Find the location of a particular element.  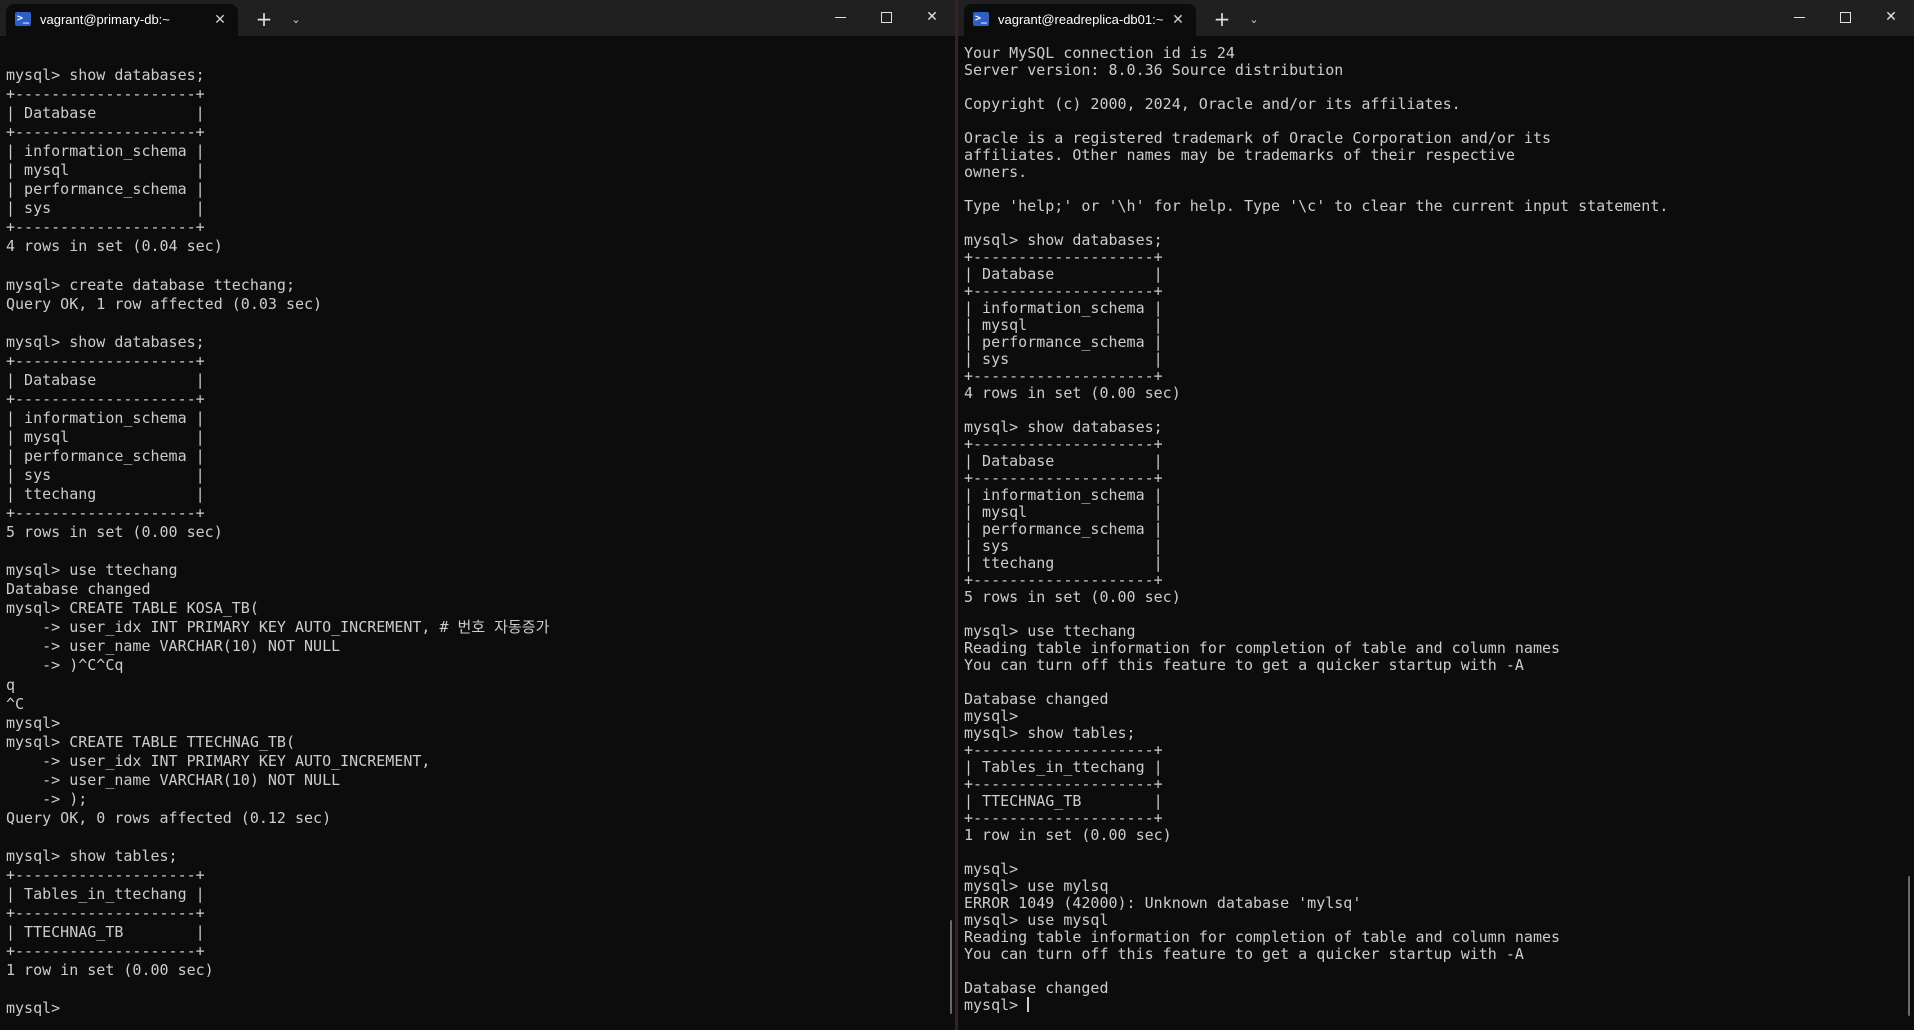

title-bar: >_ vagrant@primary-db:~ ✕ + ⌄ ✕ is located at coordinates (477, 18).